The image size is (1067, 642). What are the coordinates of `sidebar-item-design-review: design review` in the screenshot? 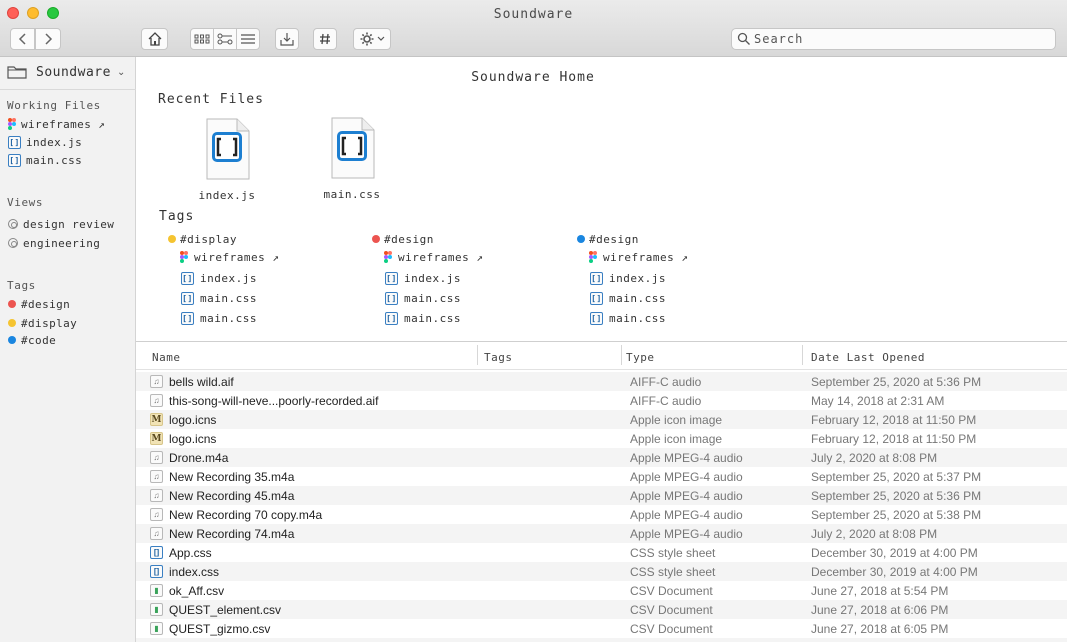 It's located at (61, 224).